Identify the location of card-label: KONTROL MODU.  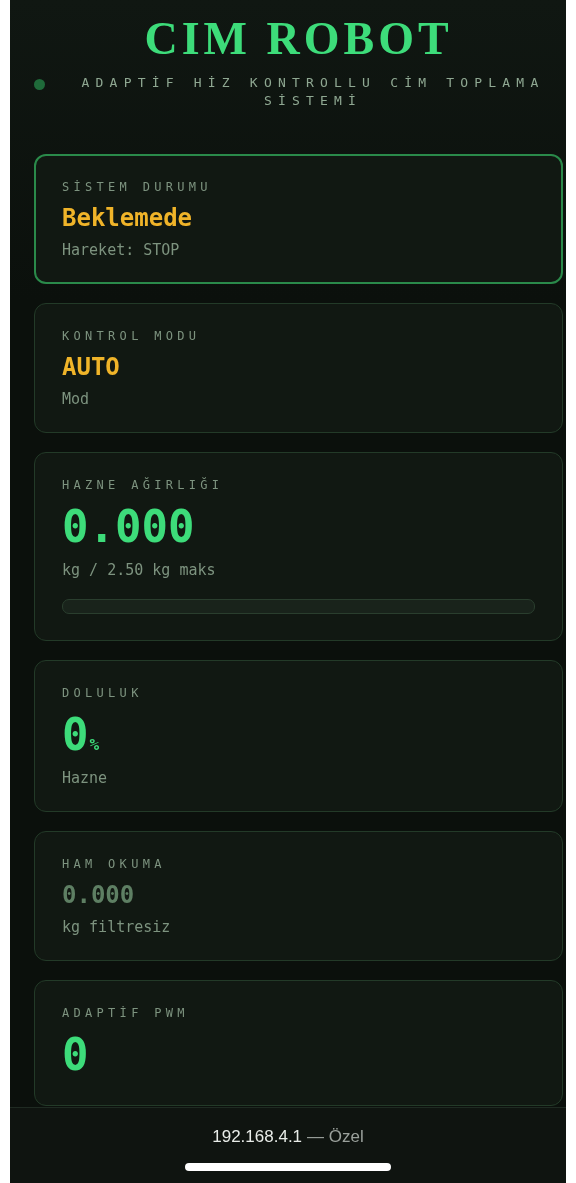
(132, 336).